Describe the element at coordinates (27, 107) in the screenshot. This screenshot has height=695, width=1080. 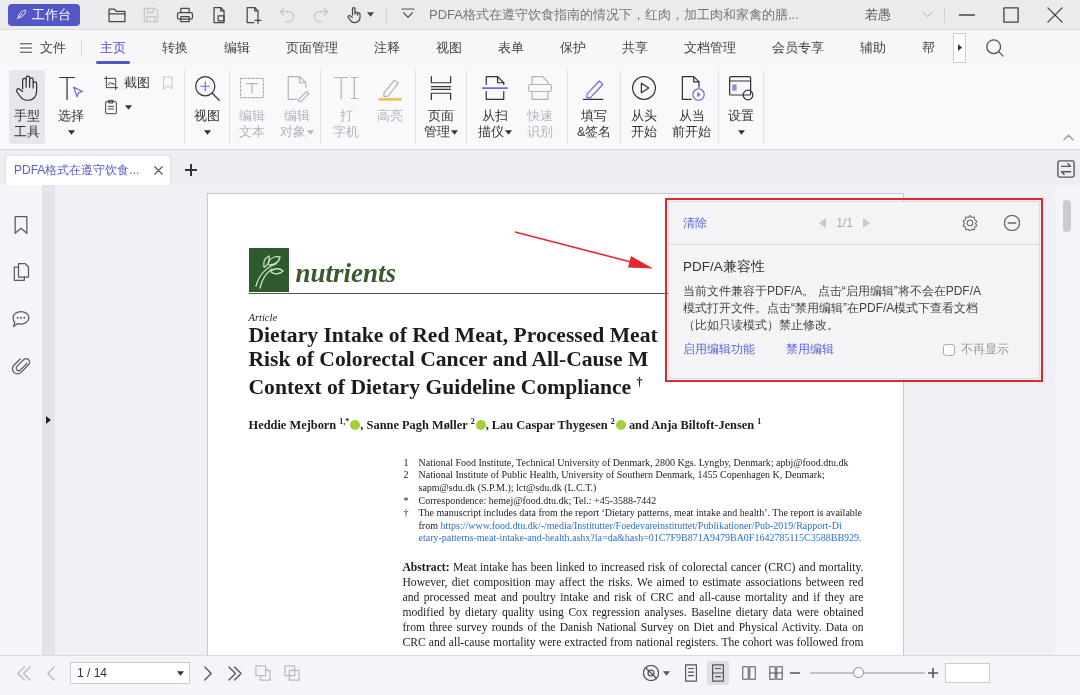
I see `hand-tool-button: 手型 工具` at that location.